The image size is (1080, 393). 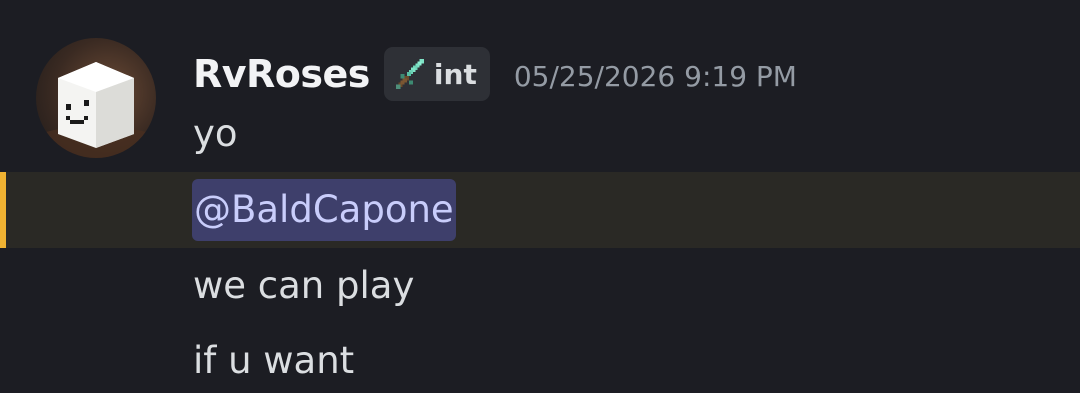 What do you see at coordinates (274, 360) in the screenshot?
I see `message-line: if u want` at bounding box center [274, 360].